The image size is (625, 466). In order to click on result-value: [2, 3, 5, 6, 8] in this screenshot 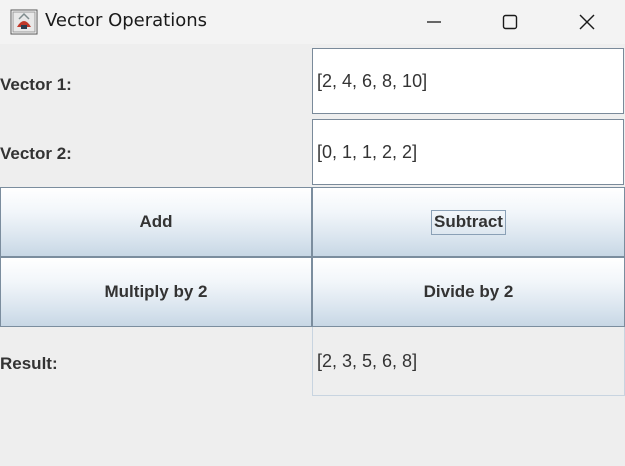, I will do `click(468, 361)`.